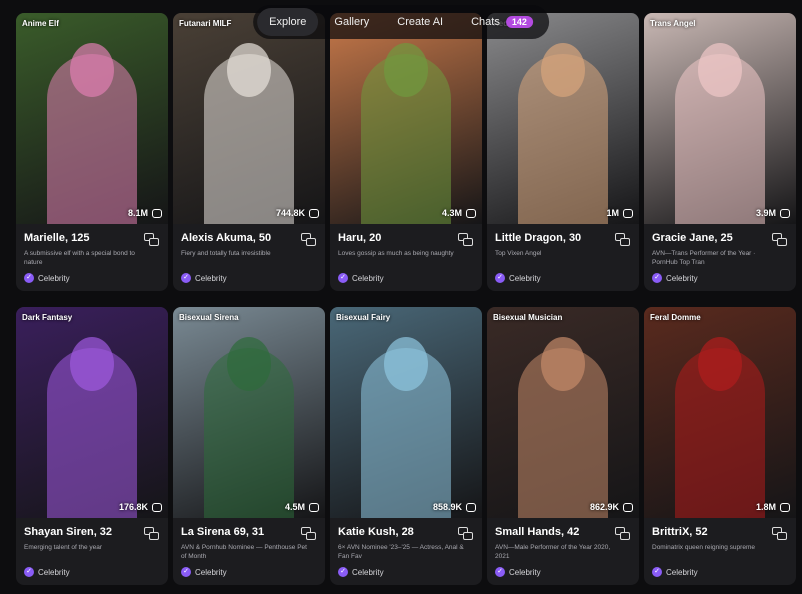  What do you see at coordinates (406, 118) in the screenshot?
I see `character-photo: 4.3M` at bounding box center [406, 118].